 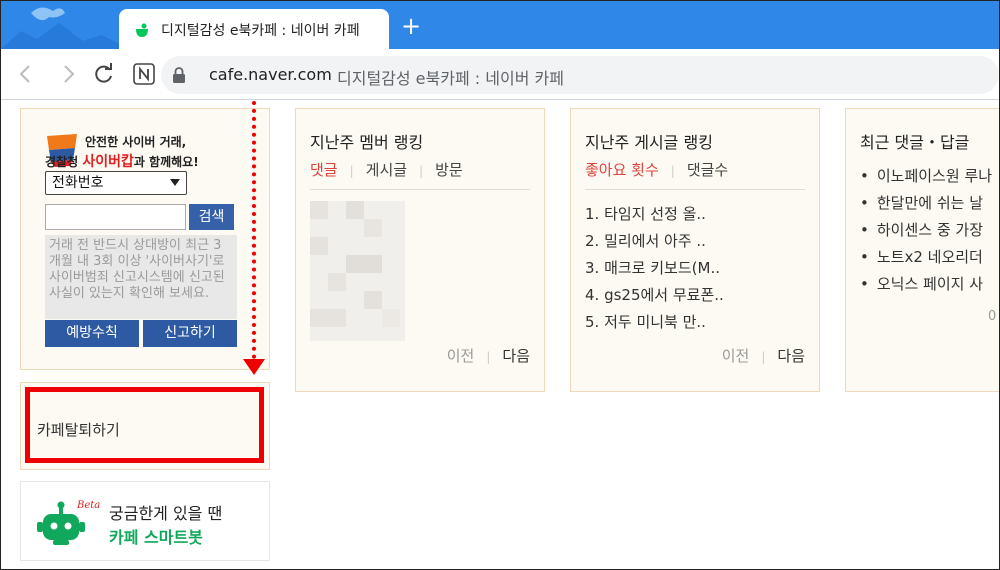 I want to click on active-tab: 디지털감성 e북카페 : 네이버 카페, so click(x=254, y=29).